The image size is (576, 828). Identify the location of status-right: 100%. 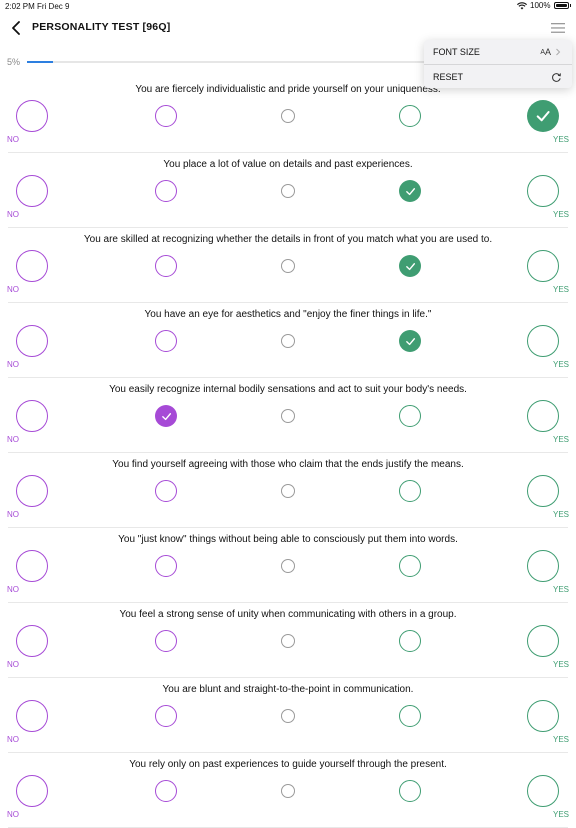
(544, 5).